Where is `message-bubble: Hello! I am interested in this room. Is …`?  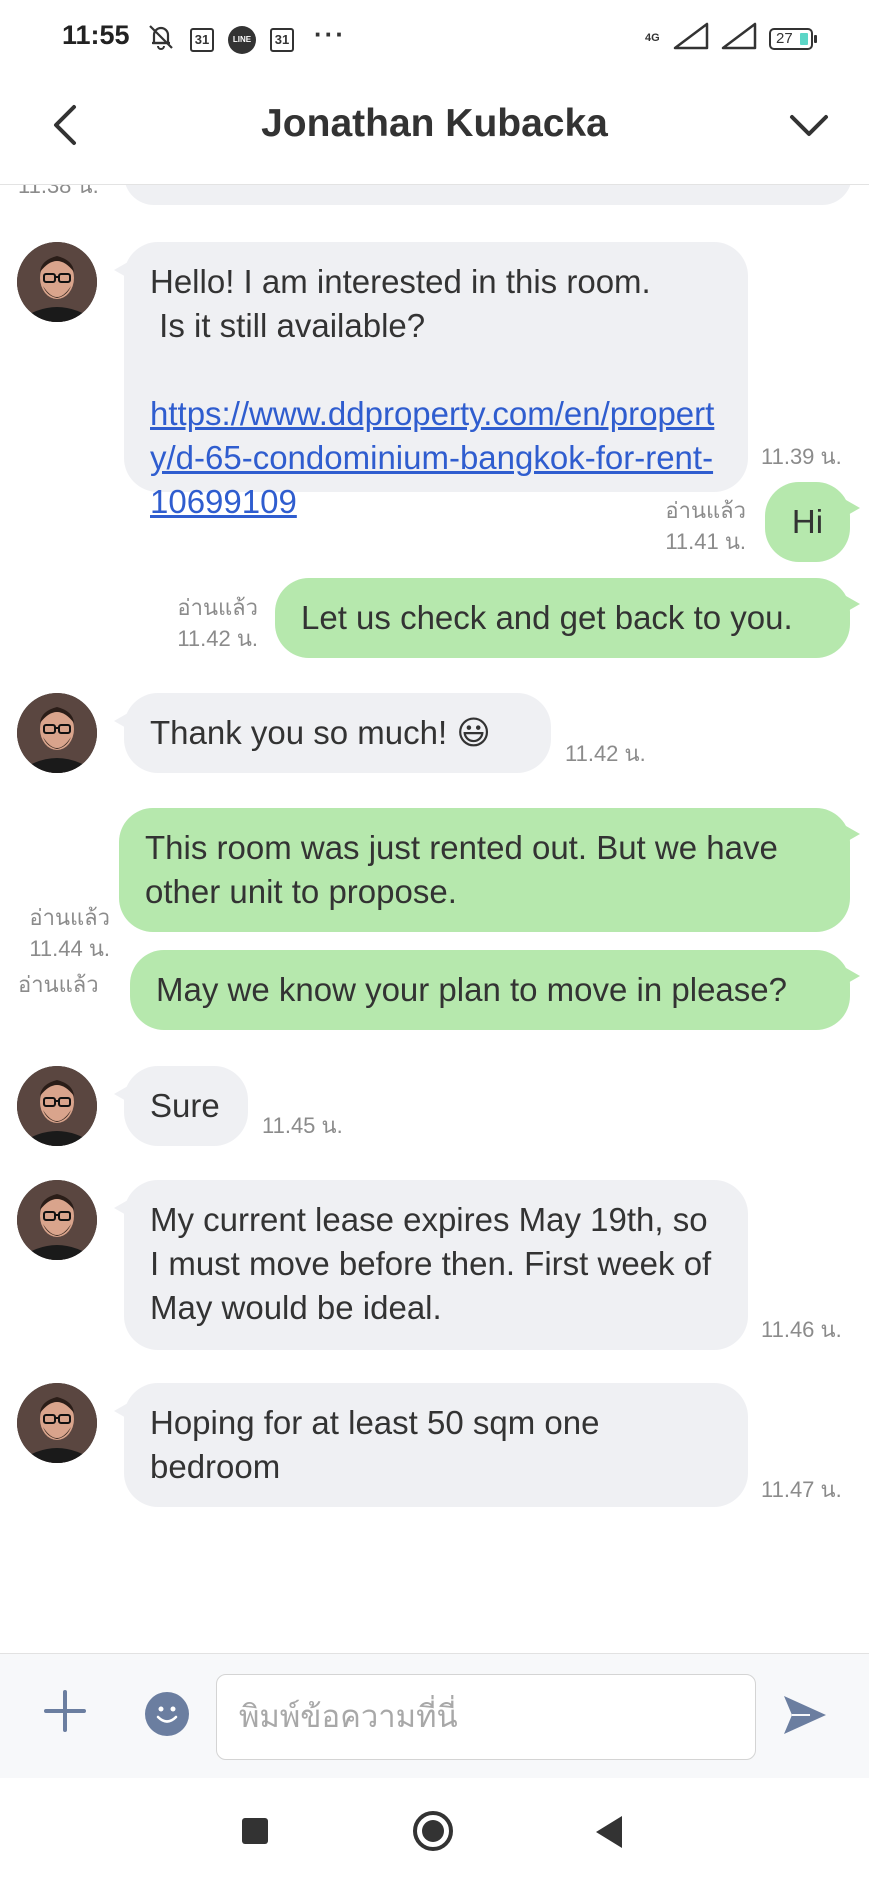 message-bubble: Hello! I am interested in this room. Is … is located at coordinates (431, 381).